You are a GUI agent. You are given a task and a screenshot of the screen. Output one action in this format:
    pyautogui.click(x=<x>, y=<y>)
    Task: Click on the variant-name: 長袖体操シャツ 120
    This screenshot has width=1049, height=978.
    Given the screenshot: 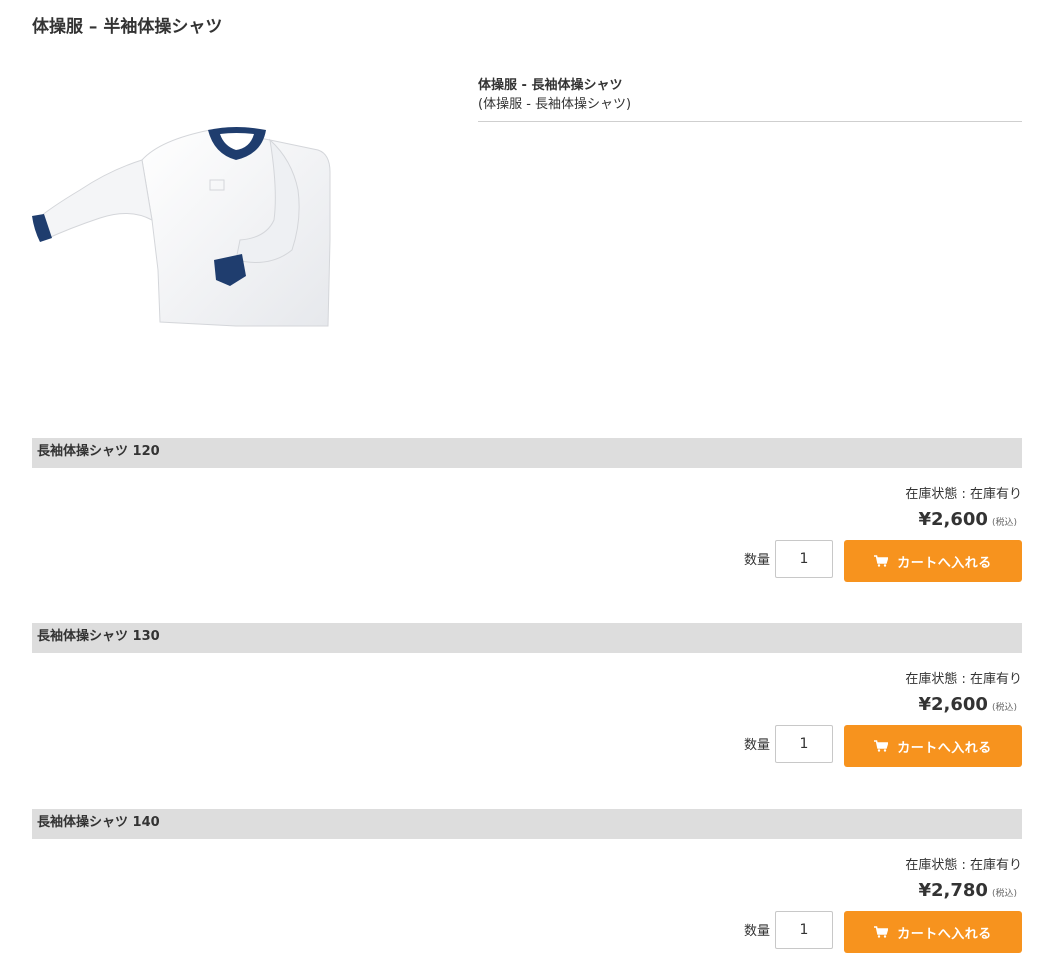 What is the action you would take?
    pyautogui.click(x=98, y=451)
    